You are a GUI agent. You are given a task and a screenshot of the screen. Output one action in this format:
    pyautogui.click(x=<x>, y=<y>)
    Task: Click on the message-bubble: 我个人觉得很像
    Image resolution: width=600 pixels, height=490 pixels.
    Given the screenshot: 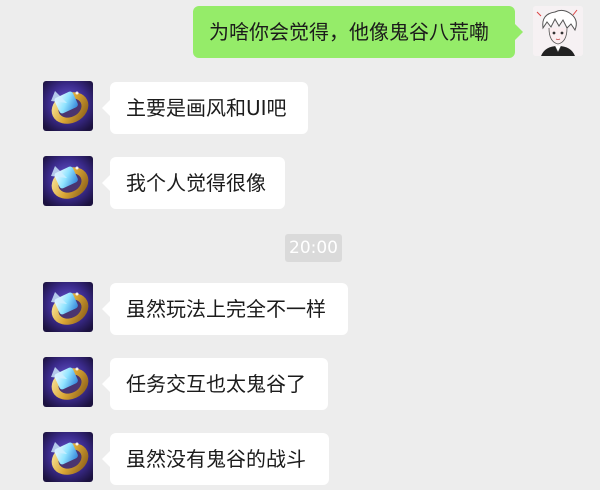 What is the action you would take?
    pyautogui.click(x=193, y=183)
    